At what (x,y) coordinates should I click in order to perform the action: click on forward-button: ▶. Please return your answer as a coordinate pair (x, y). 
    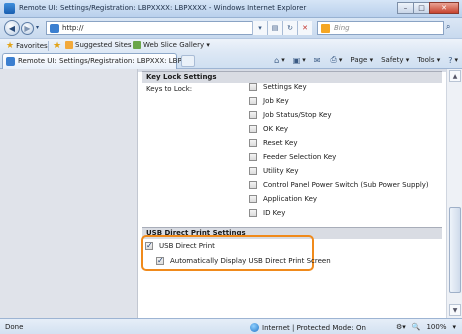
    Looking at the image, I should click on (27, 28).